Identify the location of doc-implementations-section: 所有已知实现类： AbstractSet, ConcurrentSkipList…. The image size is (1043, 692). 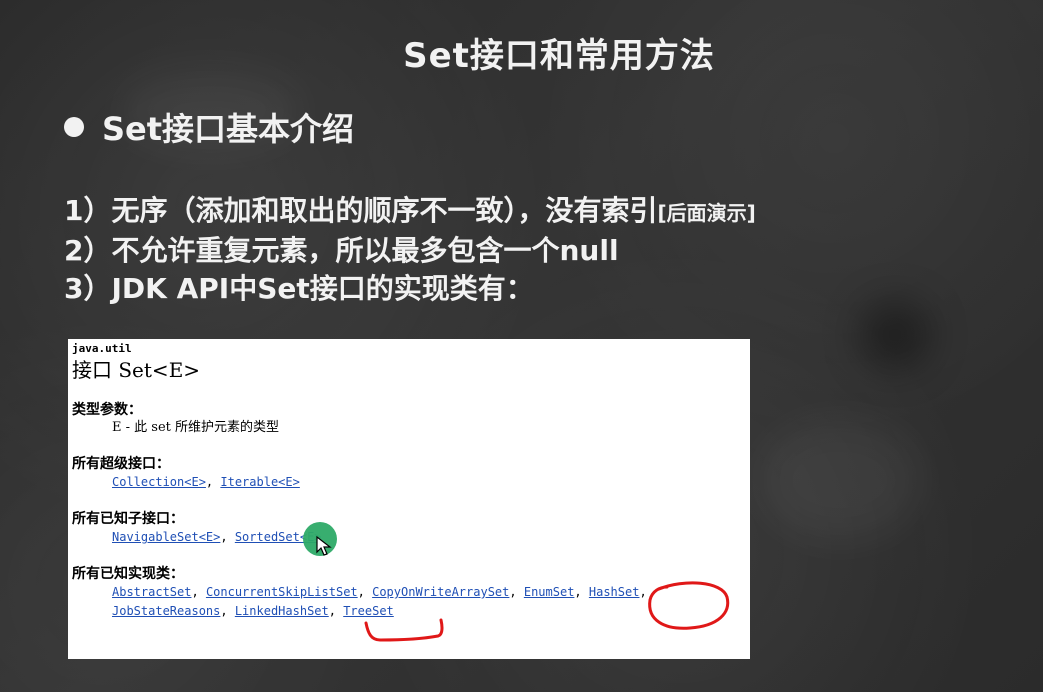
(409, 593).